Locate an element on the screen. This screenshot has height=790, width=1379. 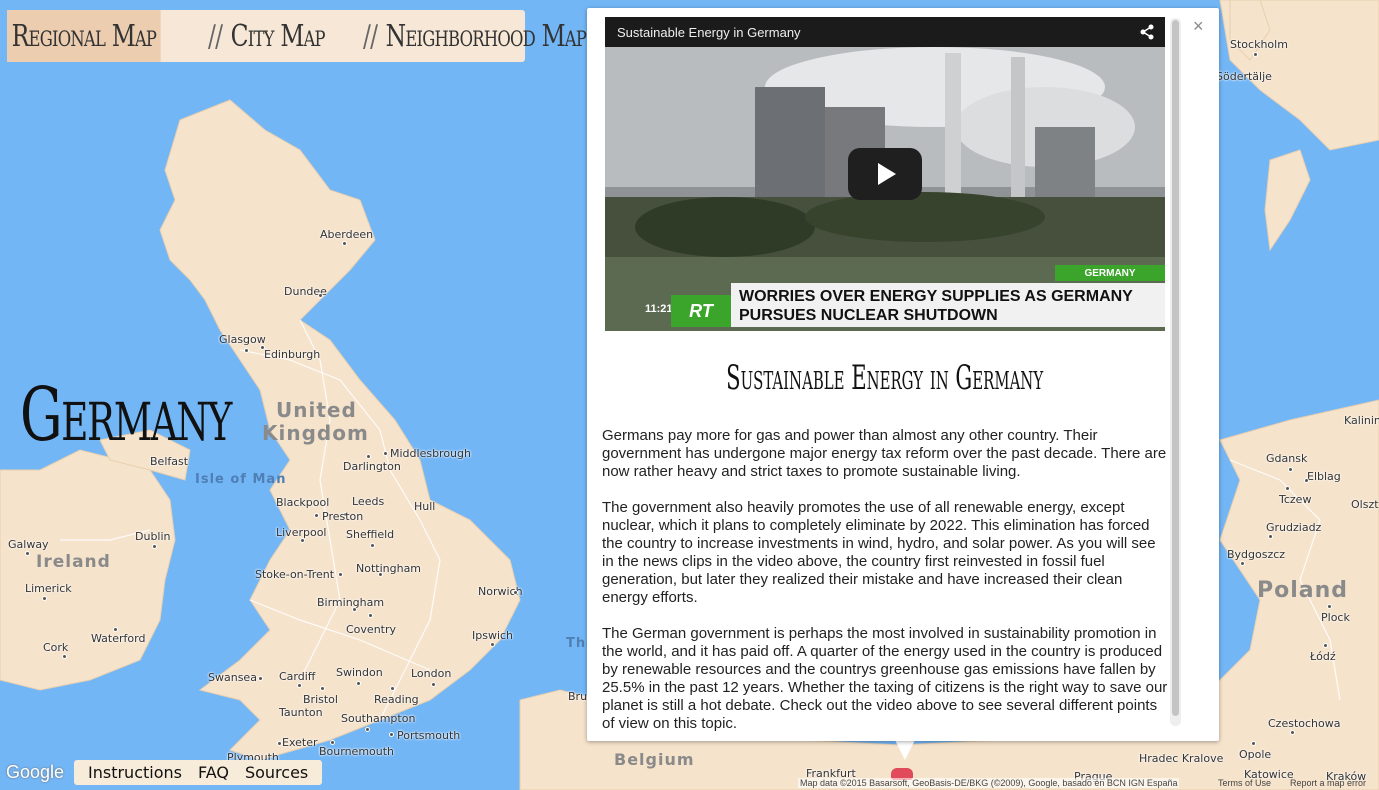
city-label: Taunton is located at coordinates (301, 712).